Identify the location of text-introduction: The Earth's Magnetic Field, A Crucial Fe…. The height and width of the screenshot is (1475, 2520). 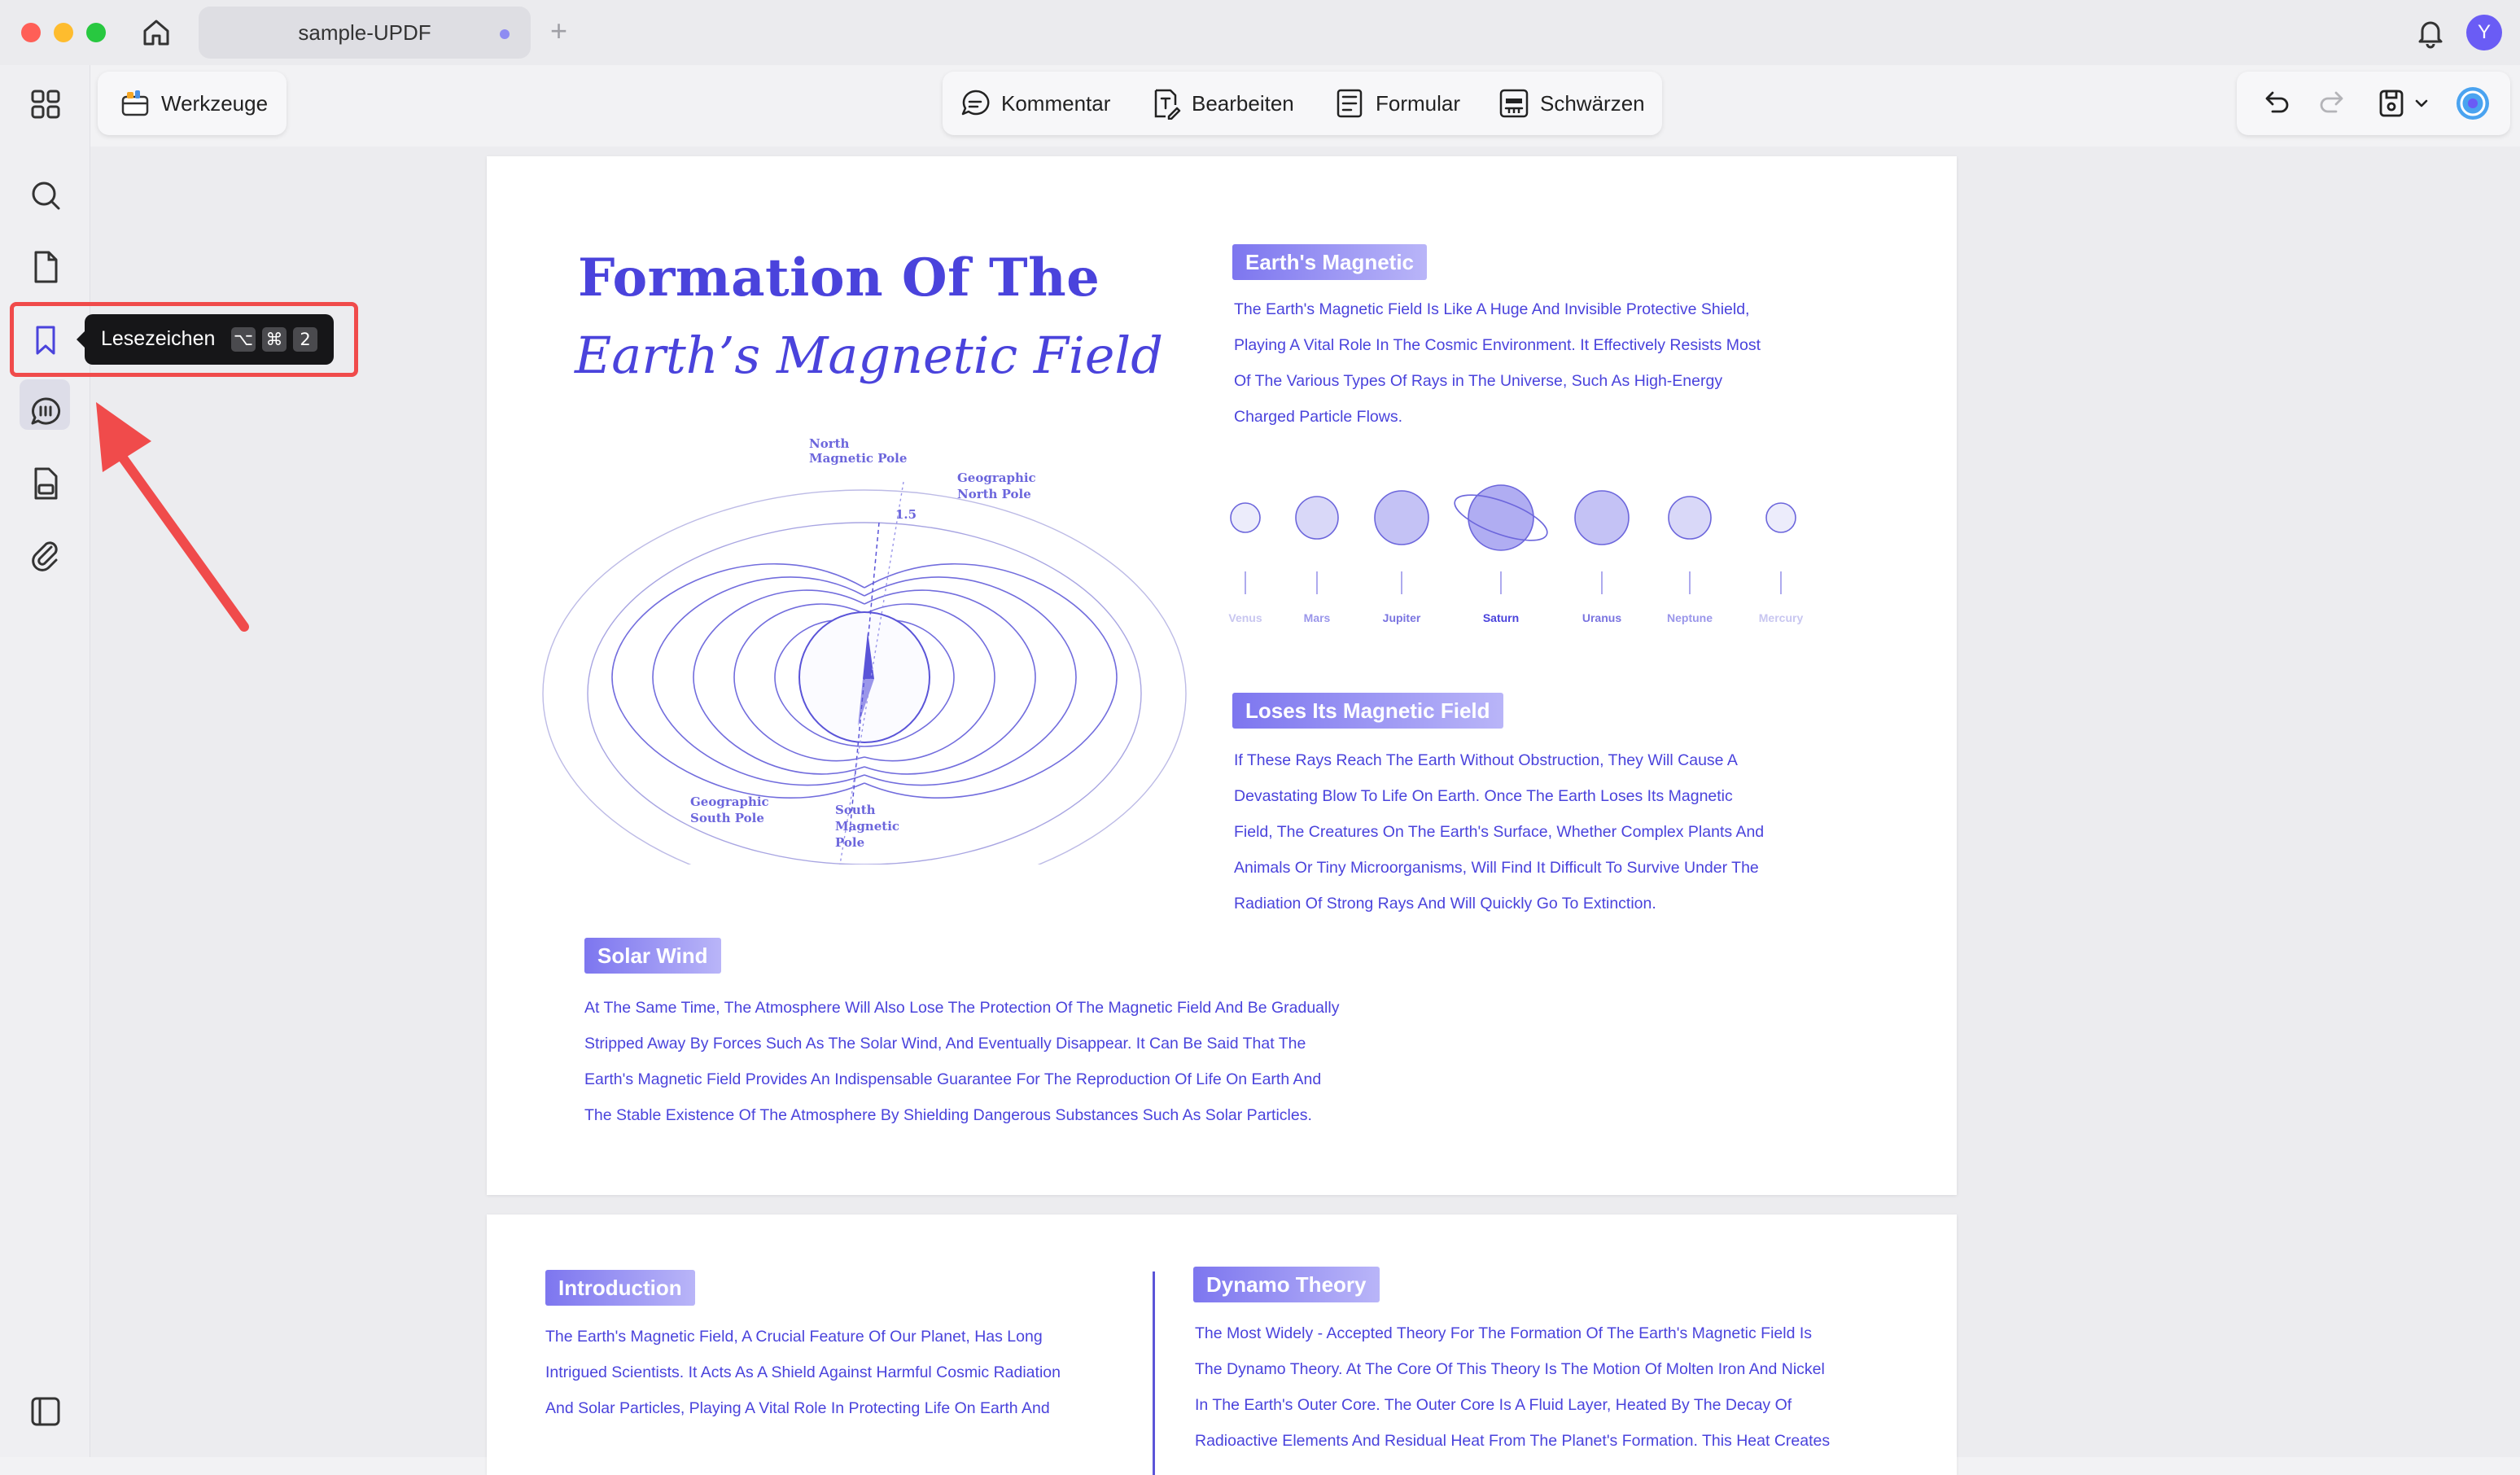
(803, 1372).